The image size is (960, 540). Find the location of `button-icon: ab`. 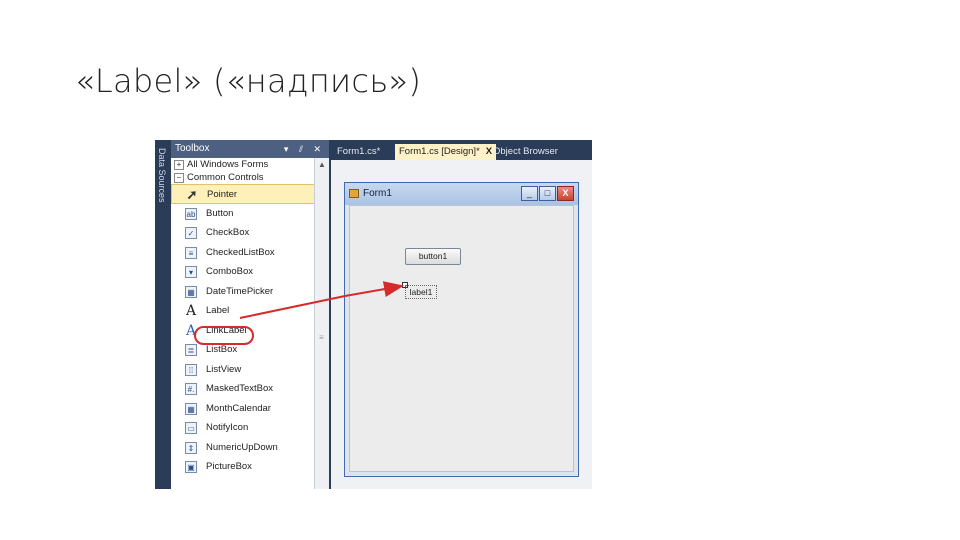

button-icon: ab is located at coordinates (191, 213).